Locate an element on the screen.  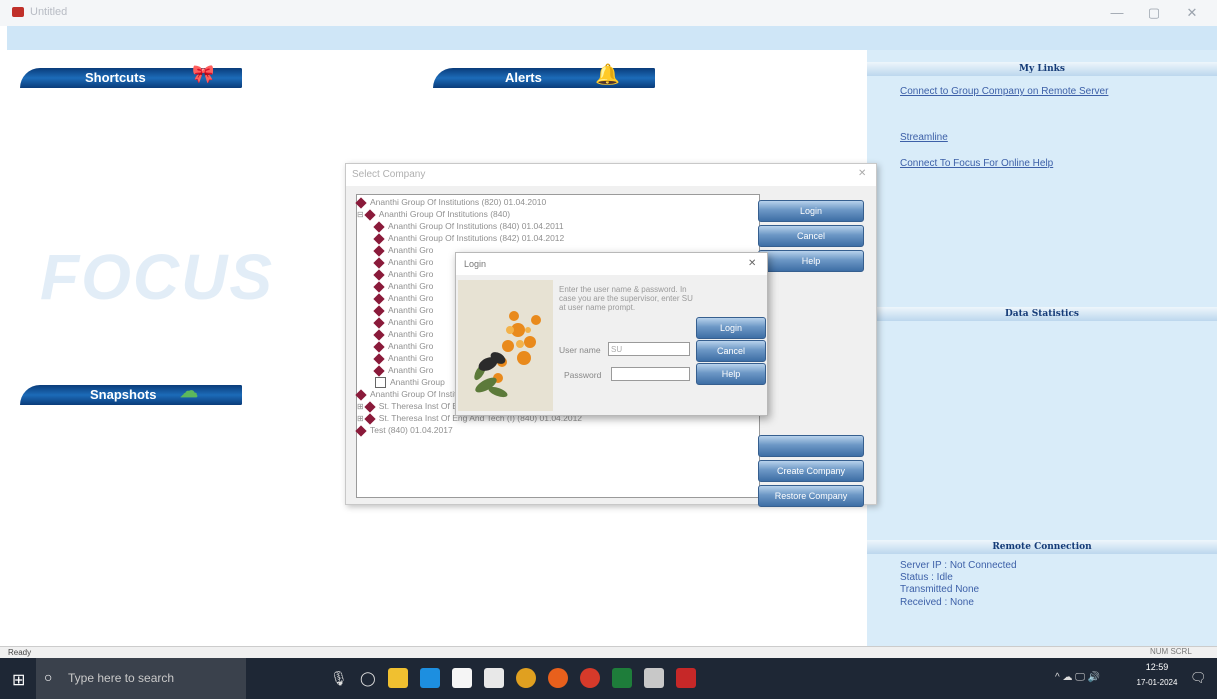
store-icon is located at coordinates (462, 678).